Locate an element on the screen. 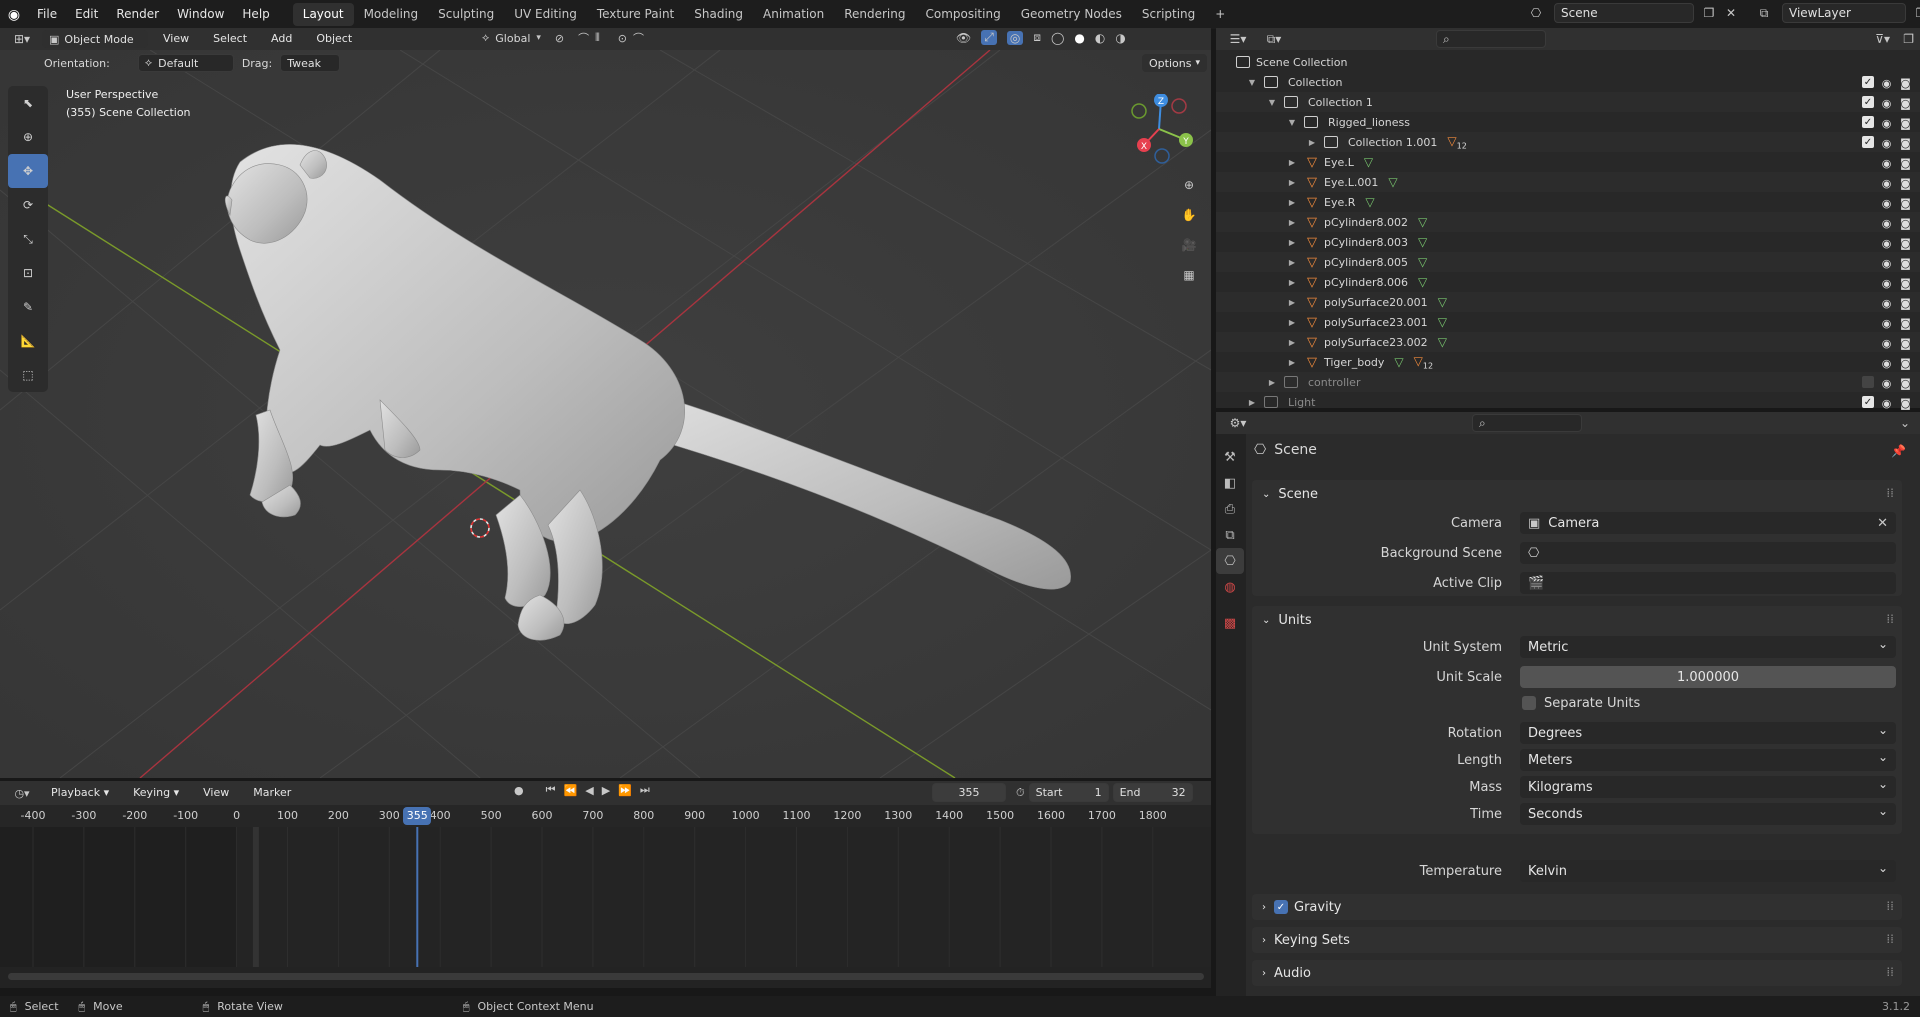  menu-window: Window is located at coordinates (200, 14).